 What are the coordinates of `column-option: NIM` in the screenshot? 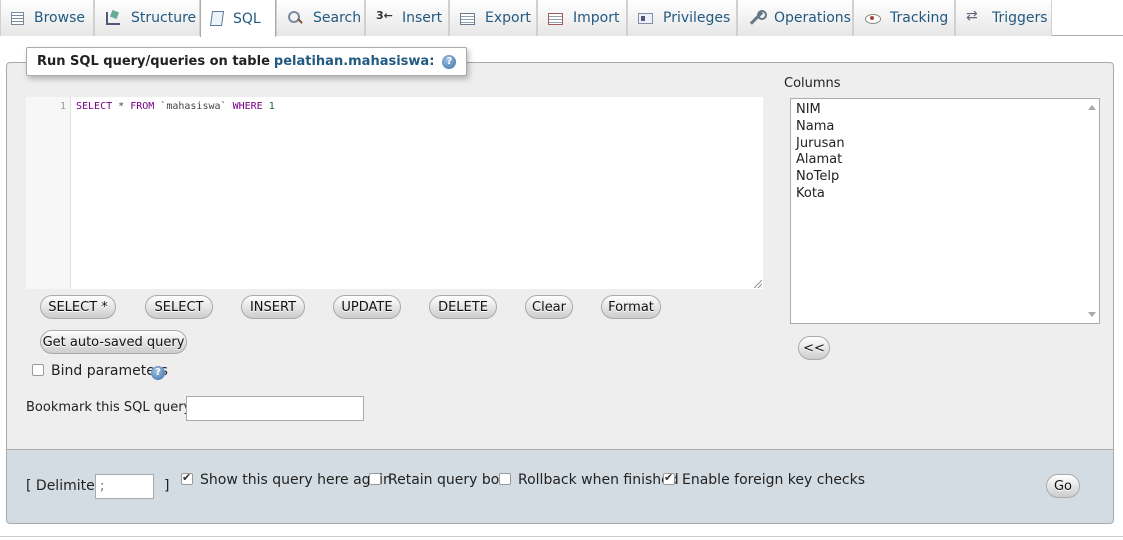 It's located at (808, 109).